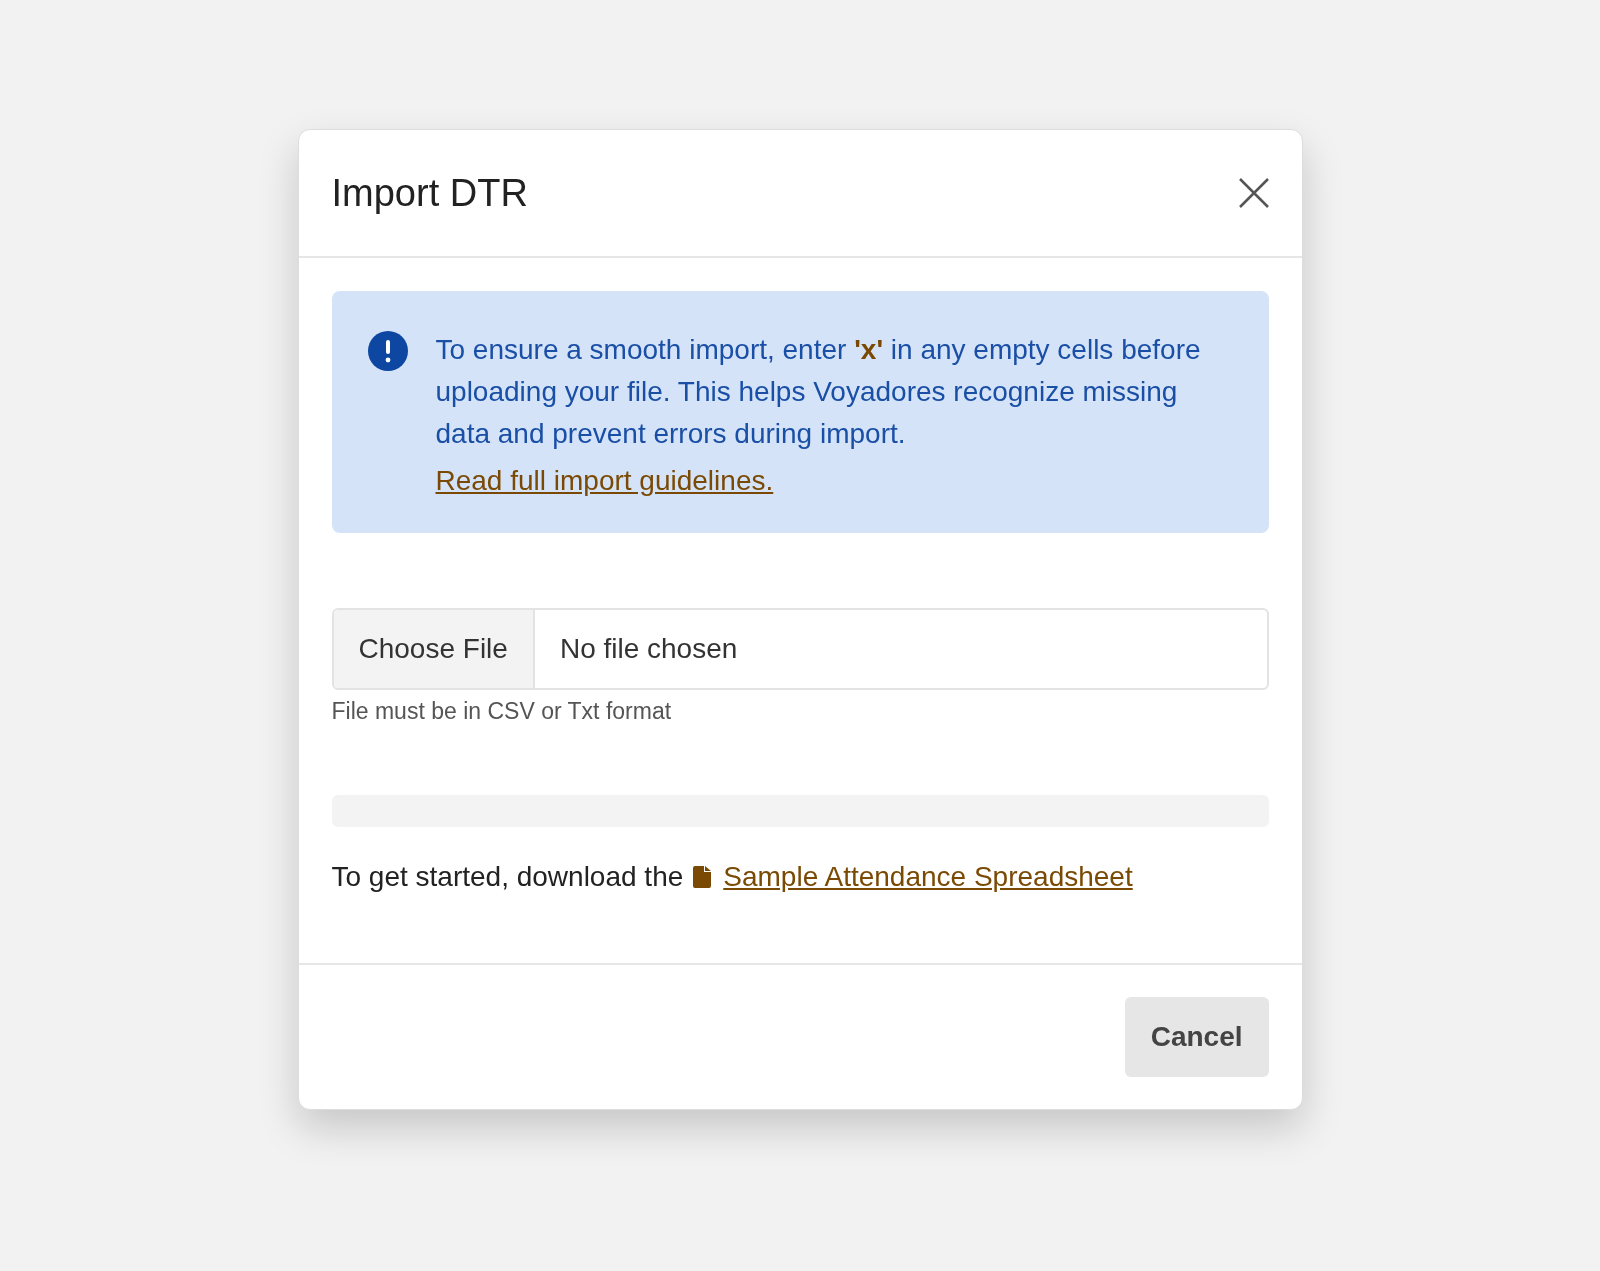  I want to click on file-input: Choose File No file chosen, so click(800, 649).